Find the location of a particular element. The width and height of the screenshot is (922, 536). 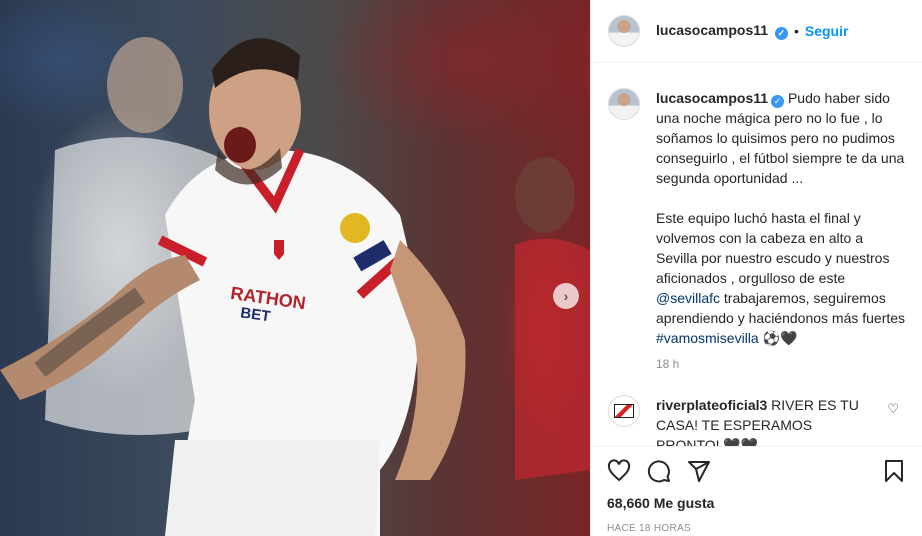

chevron-right-icon: › is located at coordinates (566, 296).